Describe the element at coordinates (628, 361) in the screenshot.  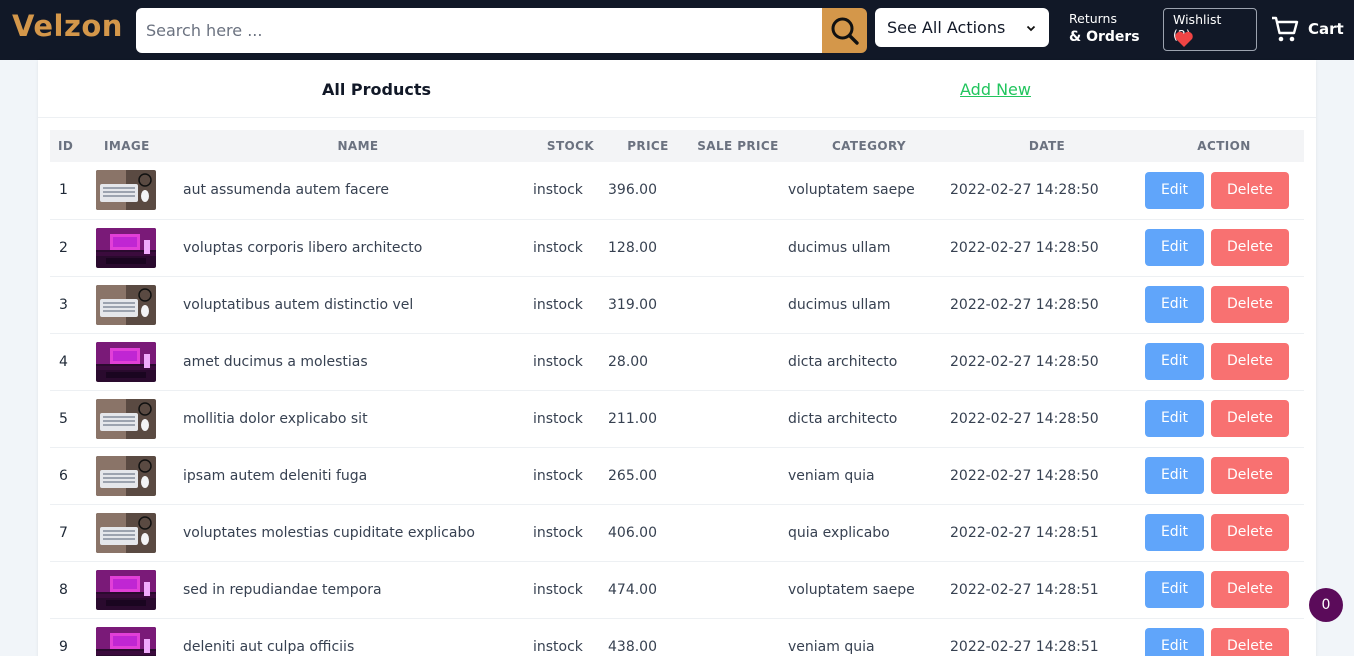
I see `cell-price: 28.00` at that location.